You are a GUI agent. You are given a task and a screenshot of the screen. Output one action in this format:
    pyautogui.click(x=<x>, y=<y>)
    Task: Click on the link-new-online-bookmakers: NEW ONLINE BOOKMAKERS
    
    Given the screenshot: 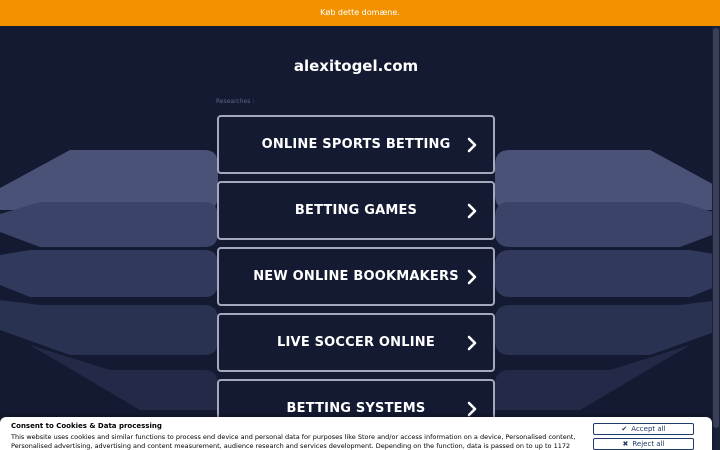 What is the action you would take?
    pyautogui.click(x=356, y=276)
    